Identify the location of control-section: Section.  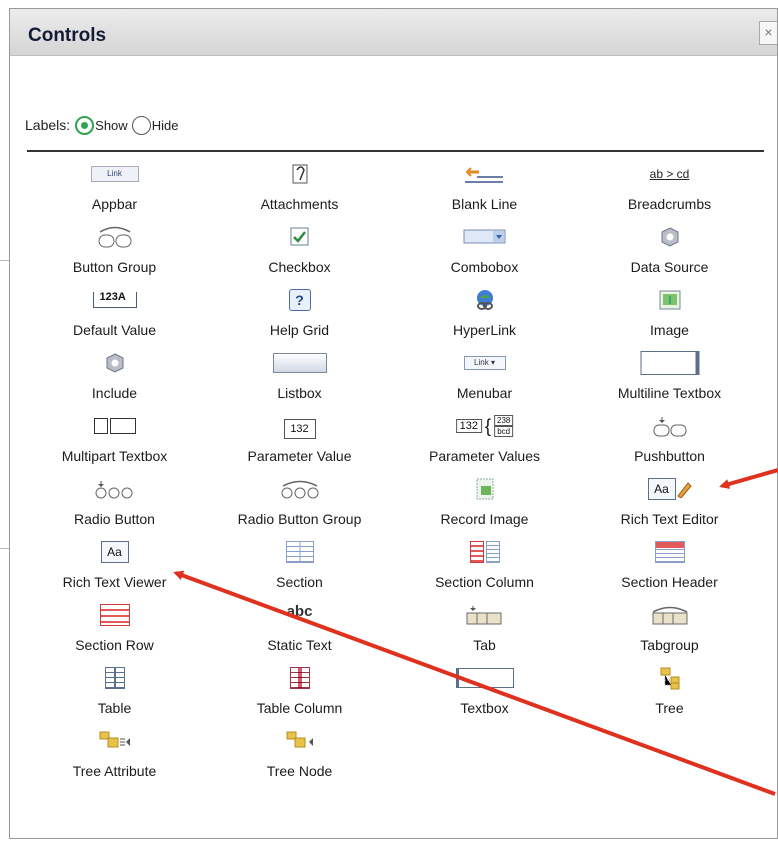
(299, 566).